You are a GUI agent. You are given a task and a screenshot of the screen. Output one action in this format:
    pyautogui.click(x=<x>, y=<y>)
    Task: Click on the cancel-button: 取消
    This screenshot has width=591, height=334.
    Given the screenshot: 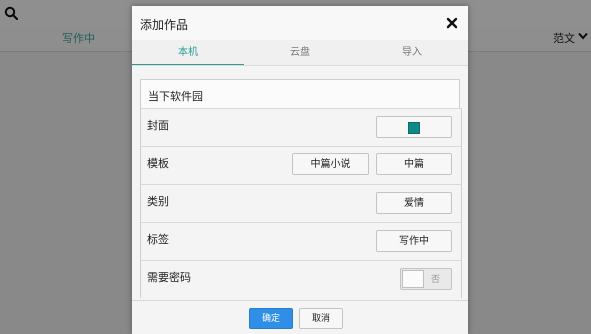 What is the action you would take?
    pyautogui.click(x=321, y=318)
    